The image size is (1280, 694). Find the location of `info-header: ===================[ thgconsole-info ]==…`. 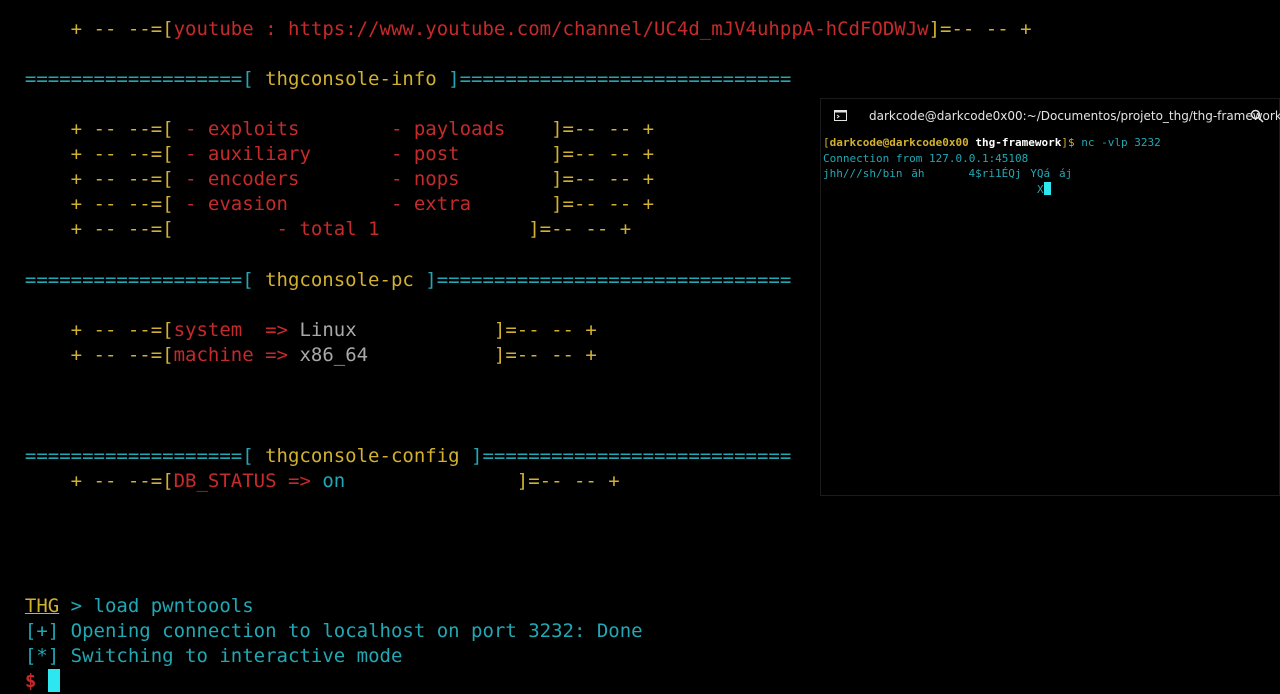

info-header: ===================[ thgconsole-info ]==… is located at coordinates (408, 79).